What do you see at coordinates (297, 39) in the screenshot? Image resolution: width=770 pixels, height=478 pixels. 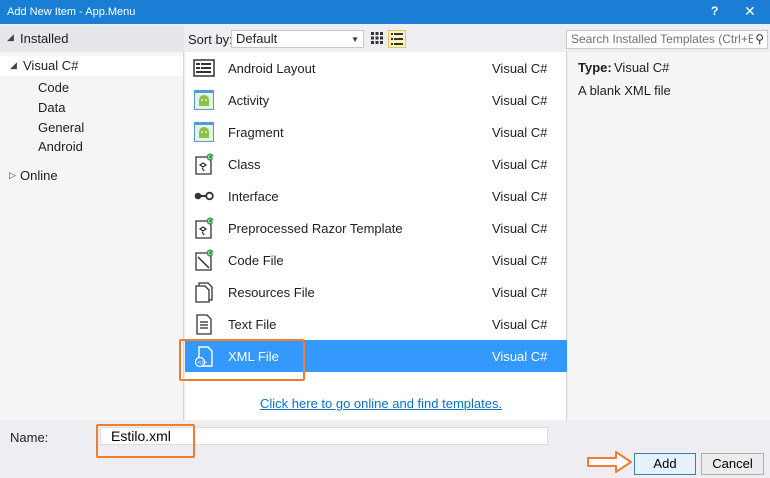 I see `sort-by-dropdown: Default ▼` at bounding box center [297, 39].